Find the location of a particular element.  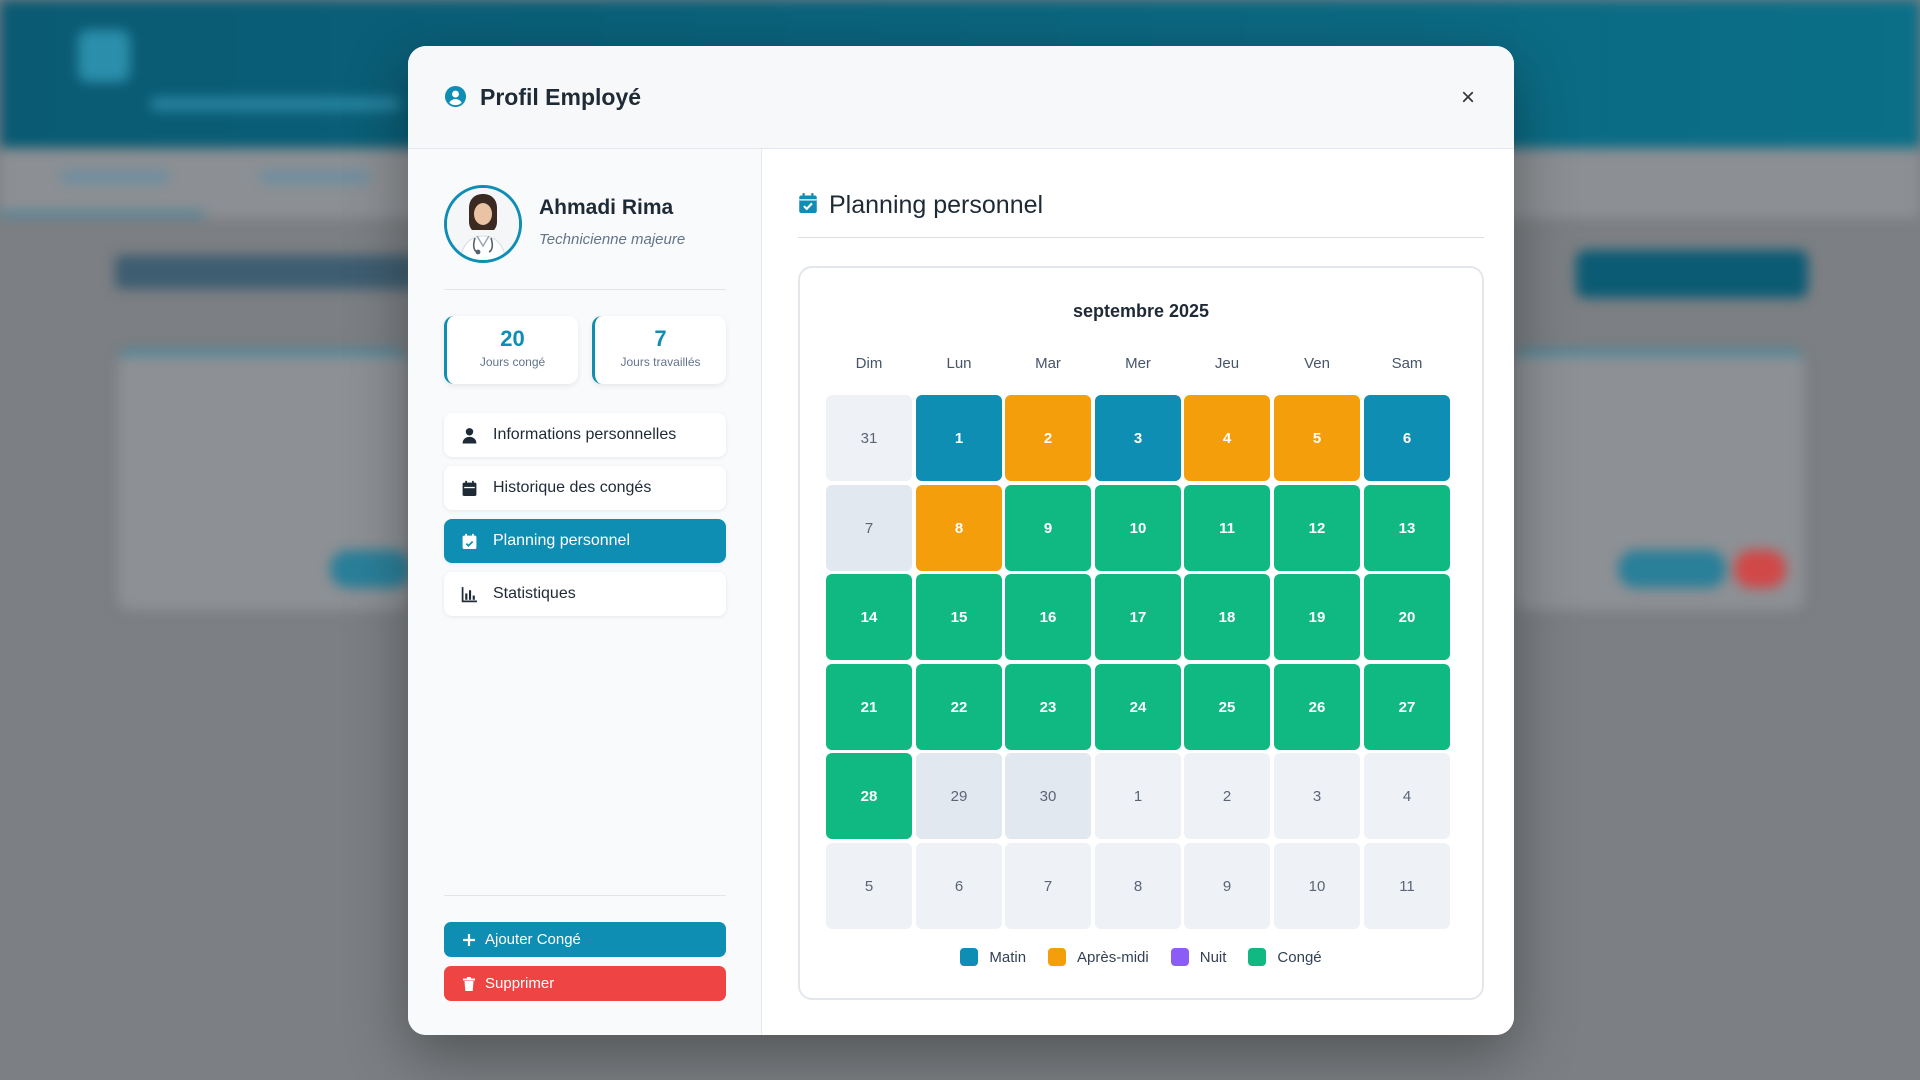

stat-value: 20 is located at coordinates (512, 338).